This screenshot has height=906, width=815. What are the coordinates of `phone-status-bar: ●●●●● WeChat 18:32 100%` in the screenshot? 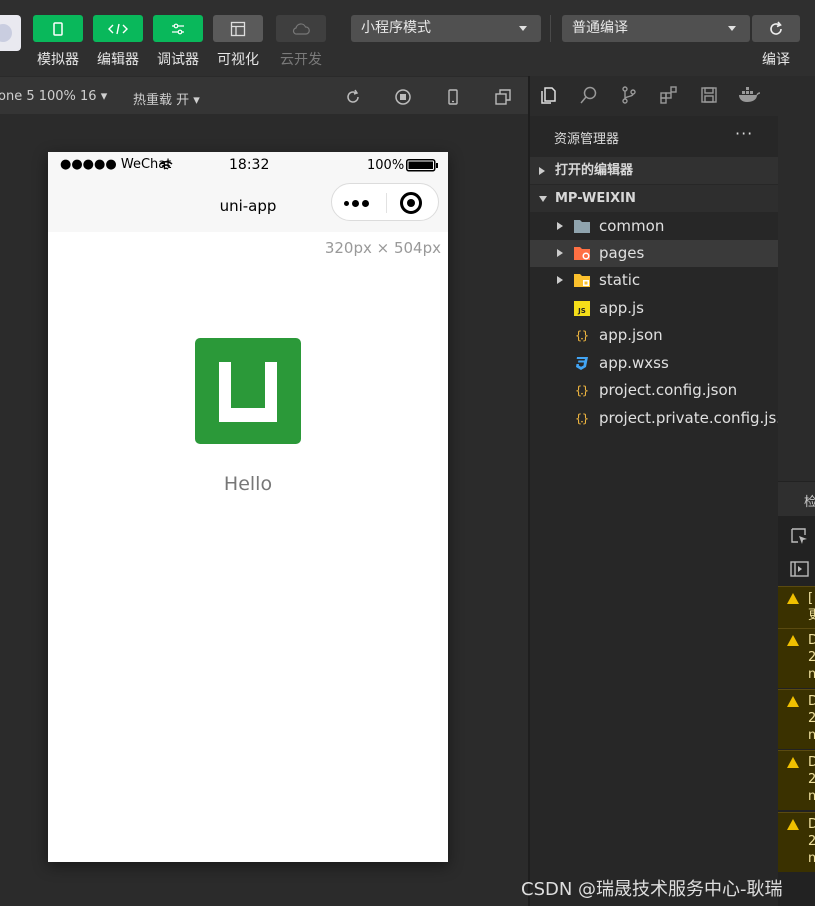 It's located at (248, 166).